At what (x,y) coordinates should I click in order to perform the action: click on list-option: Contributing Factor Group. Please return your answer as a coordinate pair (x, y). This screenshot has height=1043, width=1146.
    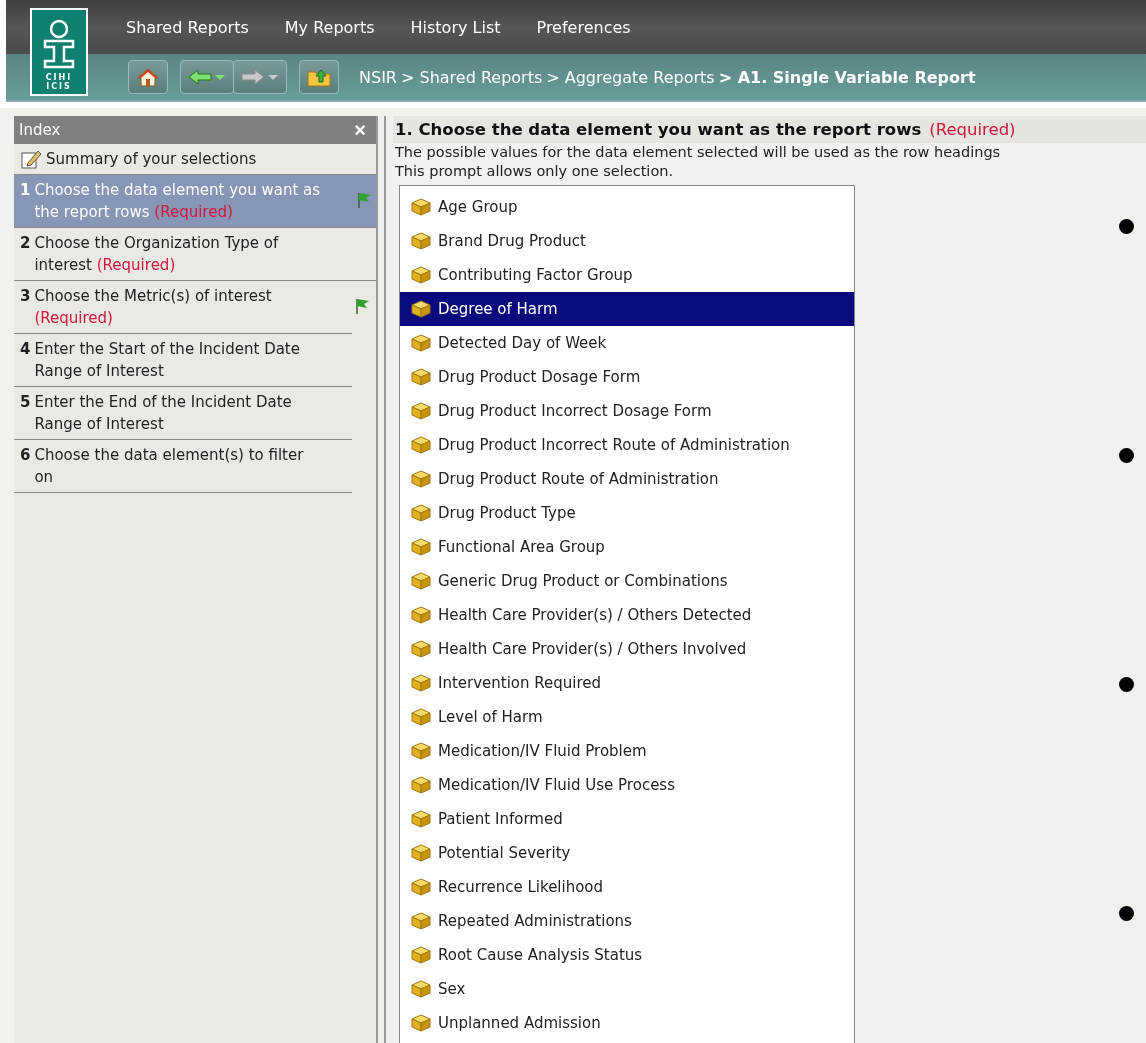
    Looking at the image, I should click on (627, 275).